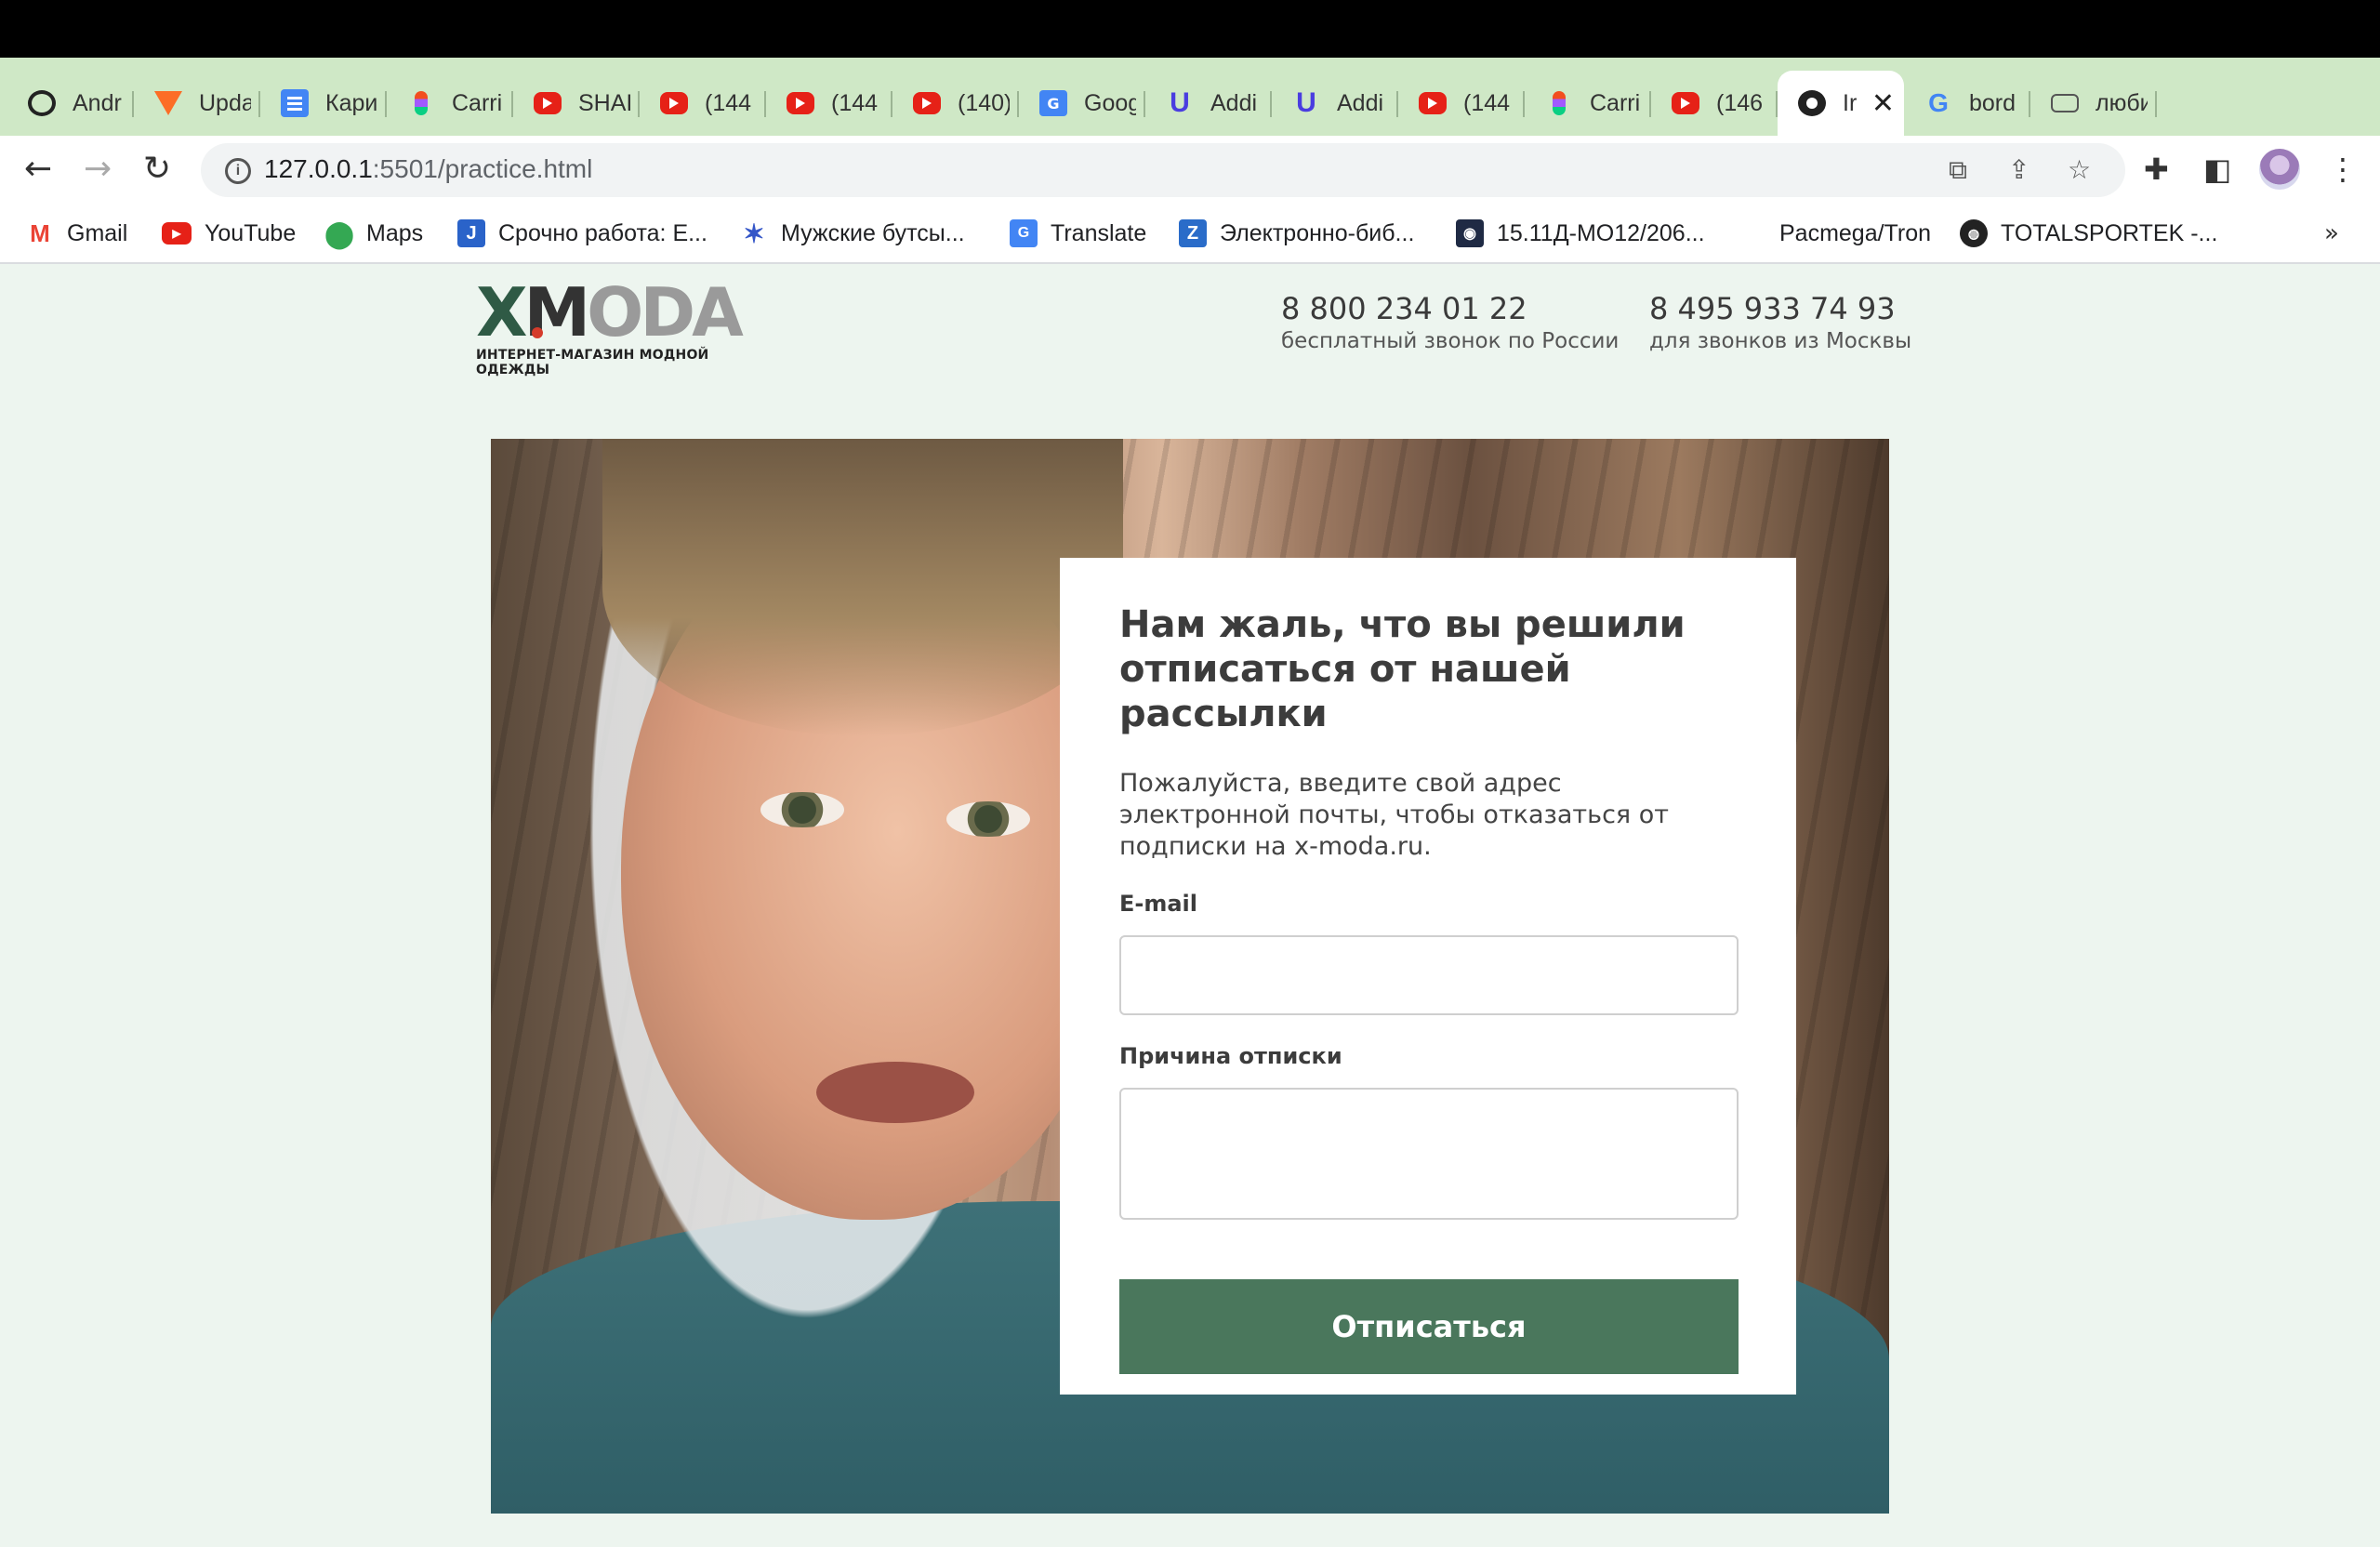 Image resolution: width=2380 pixels, height=1547 pixels. I want to click on globe-icon: ◍, so click(1974, 233).